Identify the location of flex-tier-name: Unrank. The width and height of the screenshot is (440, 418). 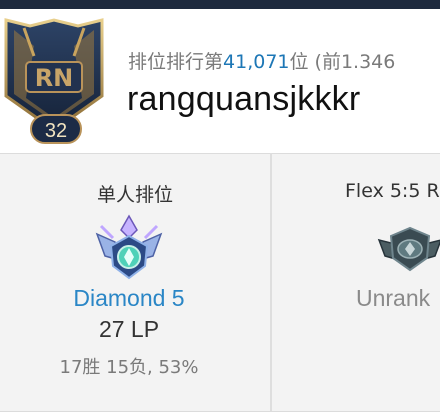
(393, 298).